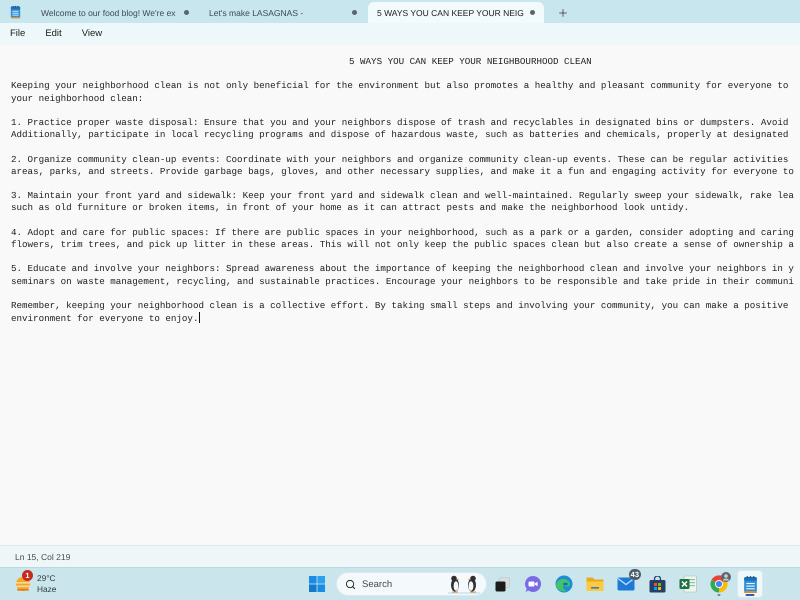  What do you see at coordinates (533, 584) in the screenshot?
I see `chat-icon` at bounding box center [533, 584].